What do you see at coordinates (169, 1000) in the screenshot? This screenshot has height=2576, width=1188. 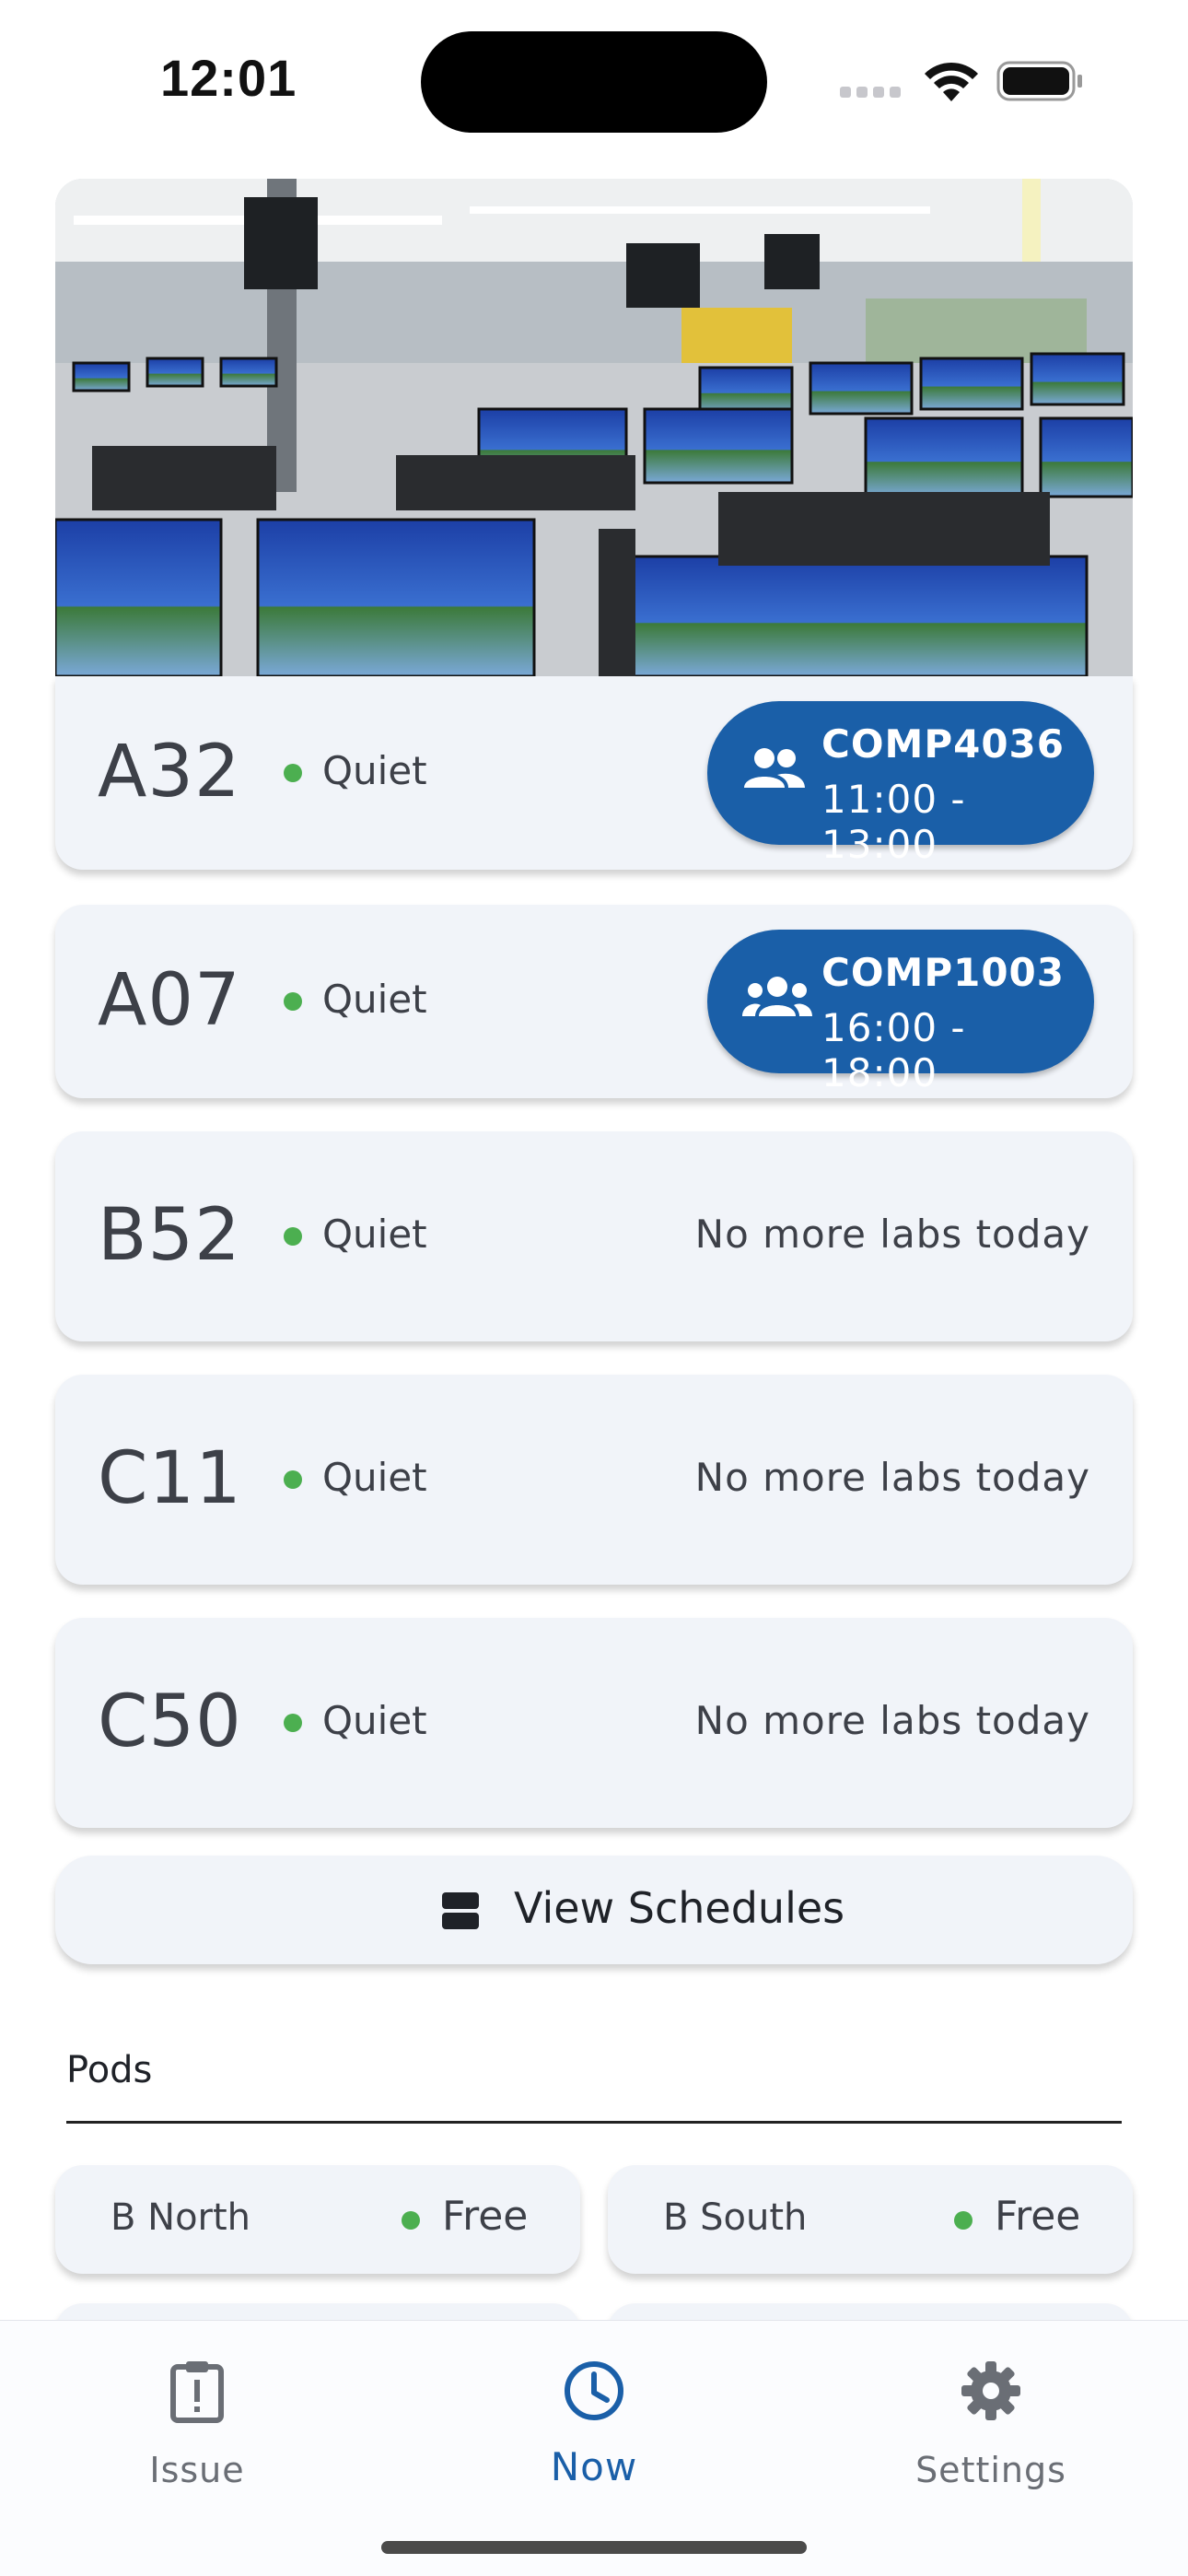 I see `room-name: A07` at bounding box center [169, 1000].